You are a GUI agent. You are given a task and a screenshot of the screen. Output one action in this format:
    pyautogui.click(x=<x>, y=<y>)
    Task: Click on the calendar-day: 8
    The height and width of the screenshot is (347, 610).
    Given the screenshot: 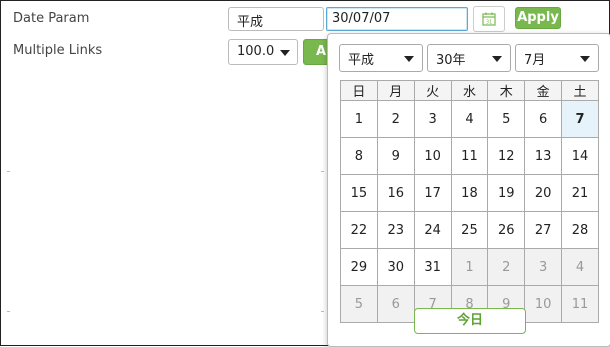 What is the action you would take?
    pyautogui.click(x=359, y=156)
    